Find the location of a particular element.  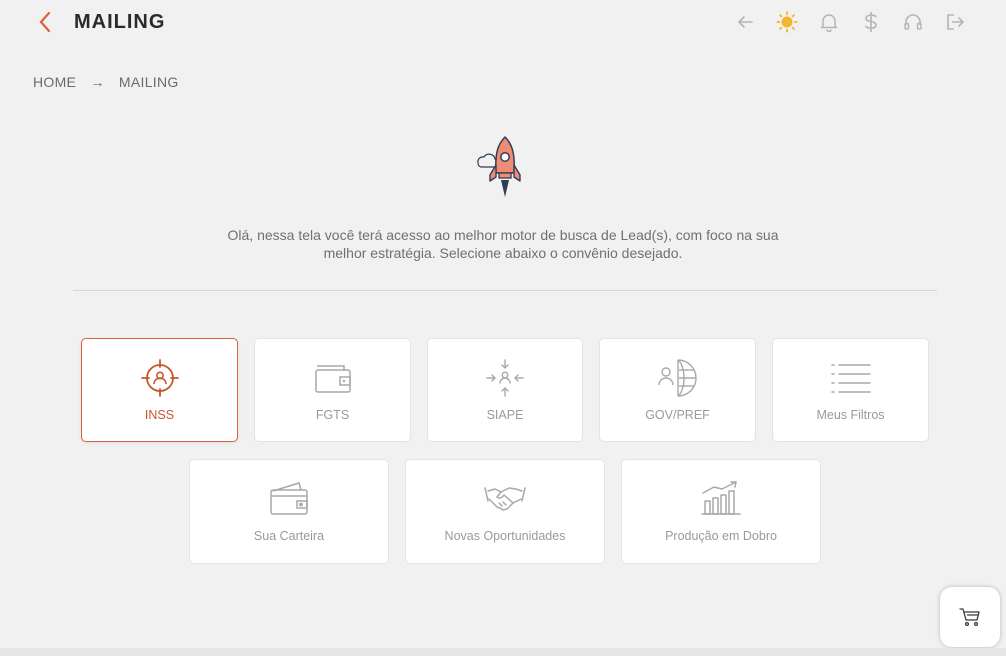

card-label: SIAPE is located at coordinates (505, 415).